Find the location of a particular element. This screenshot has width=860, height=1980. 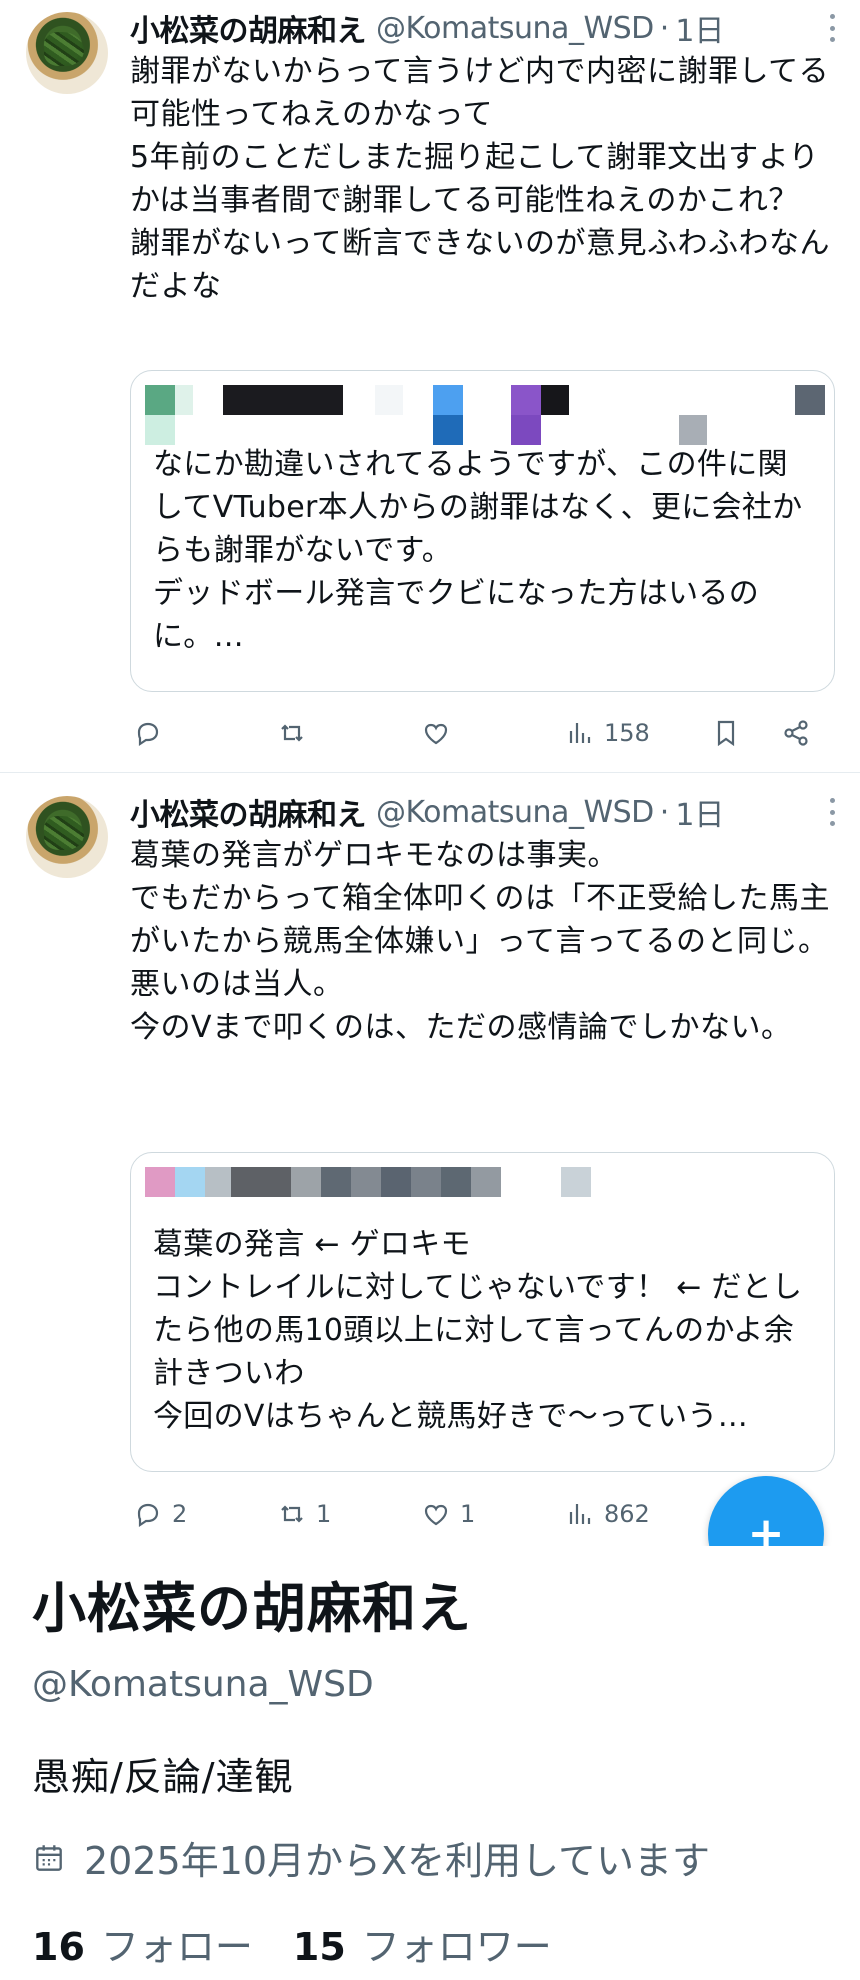

profile-joined: 2025年10月からXを利用しています is located at coordinates (371, 1857).